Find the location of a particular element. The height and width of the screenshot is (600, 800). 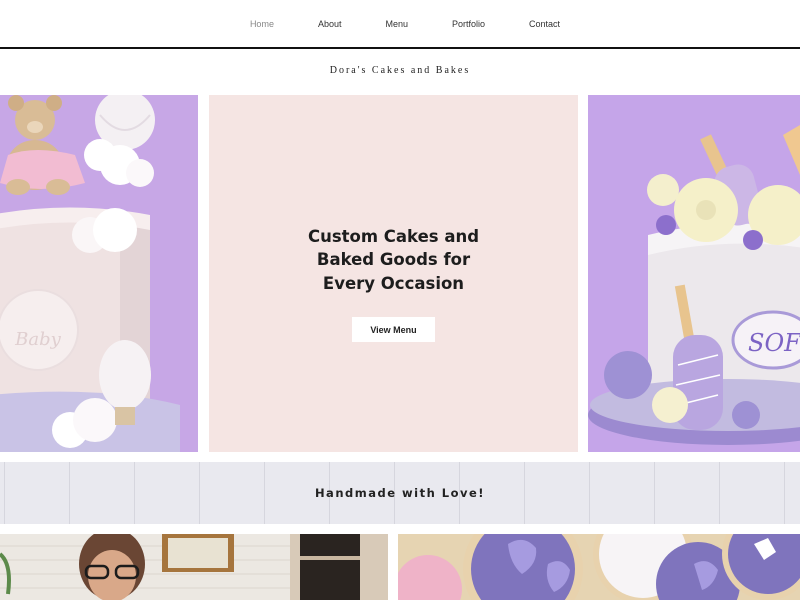

hero-heading-line-1: Custom Cakes and is located at coordinates (393, 236).